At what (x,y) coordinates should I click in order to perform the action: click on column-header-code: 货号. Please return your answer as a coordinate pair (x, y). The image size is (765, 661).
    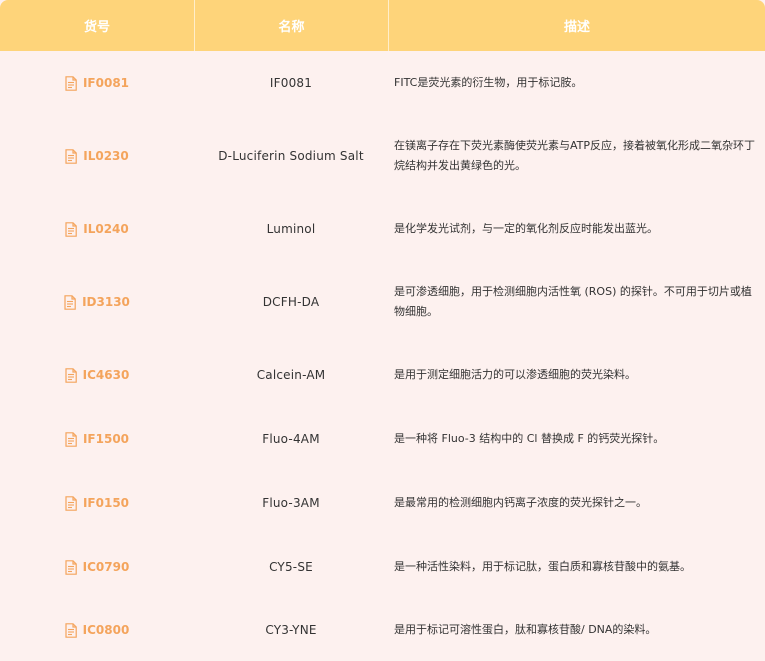
    Looking at the image, I should click on (96, 27).